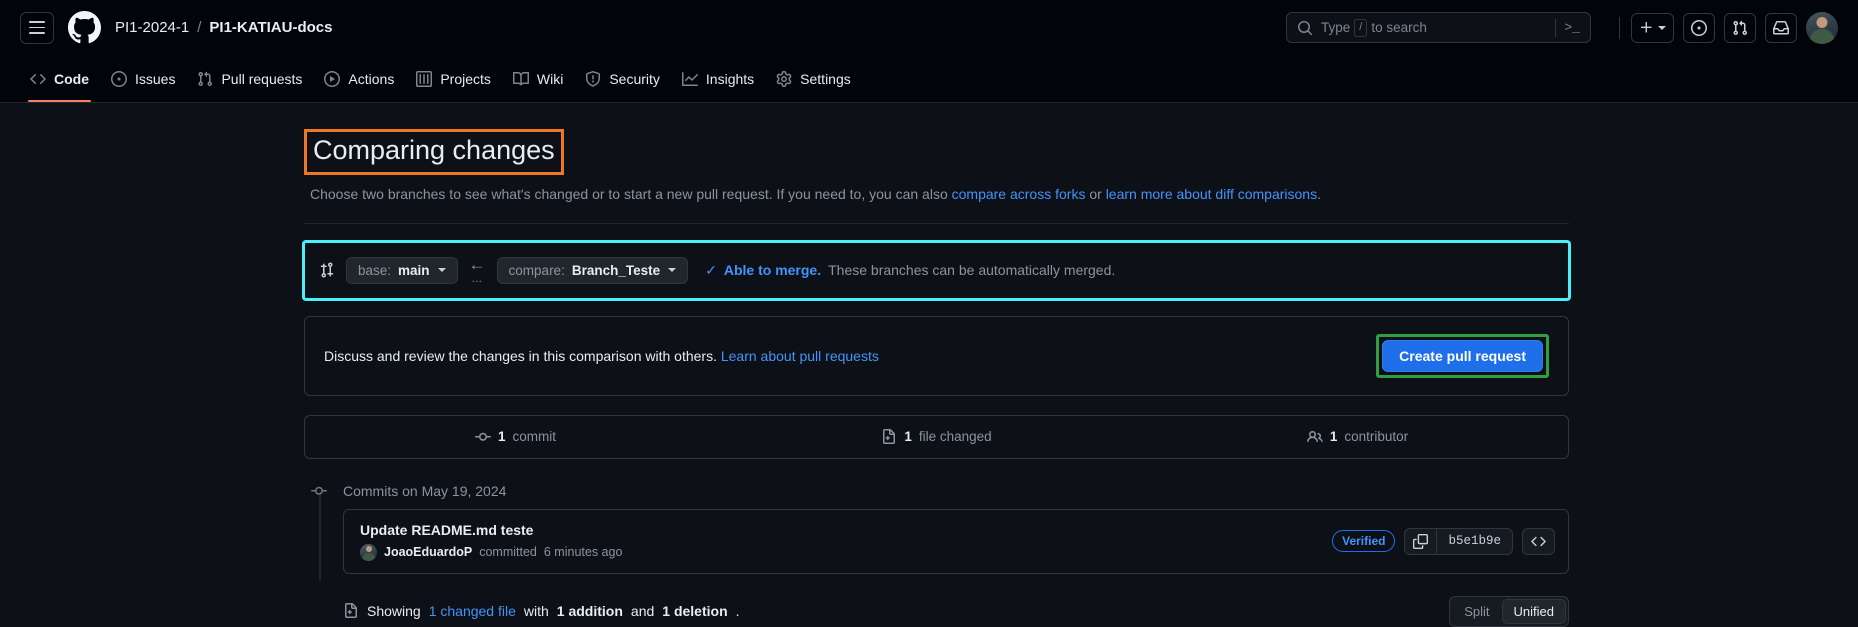 The width and height of the screenshot is (1858, 627). I want to click on tab-settings: Settings, so click(813, 78).